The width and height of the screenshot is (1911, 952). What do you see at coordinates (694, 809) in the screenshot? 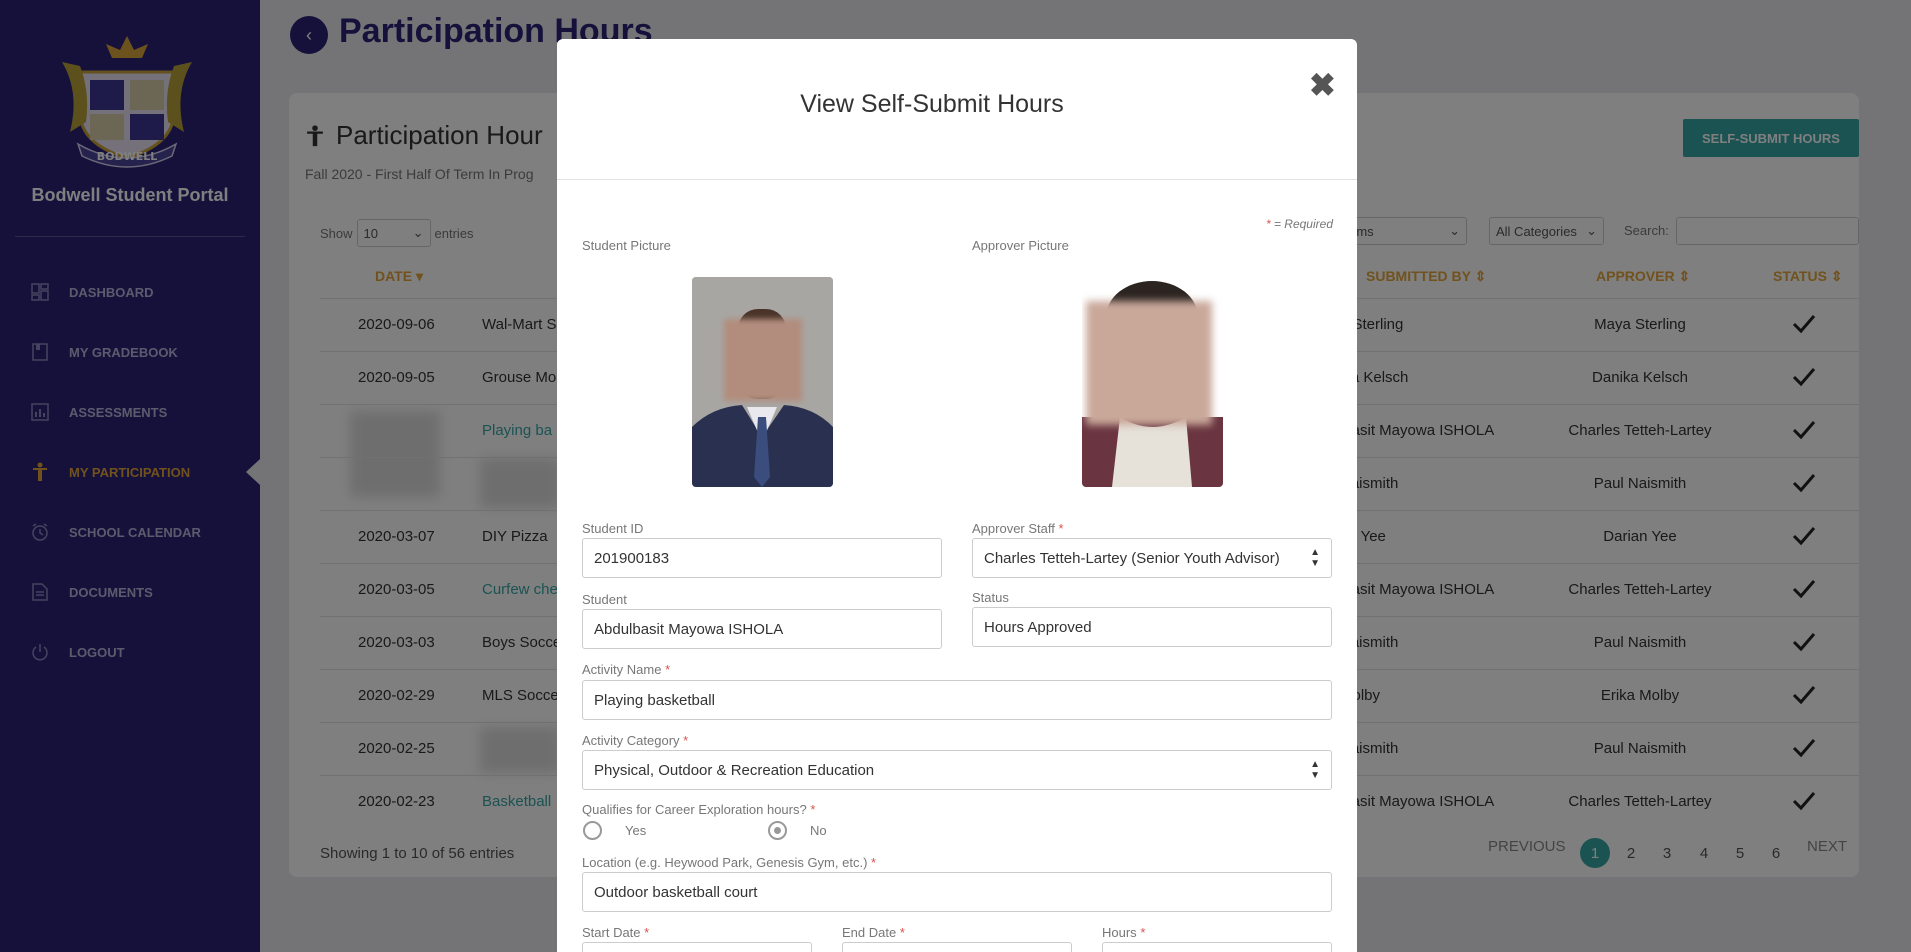
I see `career-exploration-label-text: Qualifies for Career Exploration hours?` at bounding box center [694, 809].